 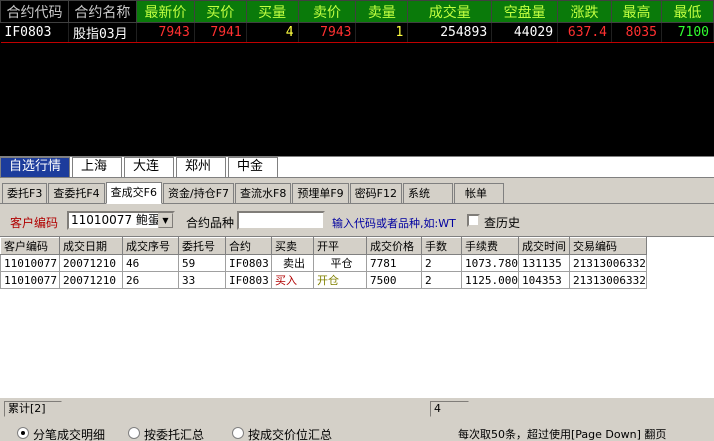 I want to click on totals-bar: 累计[2] 4, so click(x=357, y=409).